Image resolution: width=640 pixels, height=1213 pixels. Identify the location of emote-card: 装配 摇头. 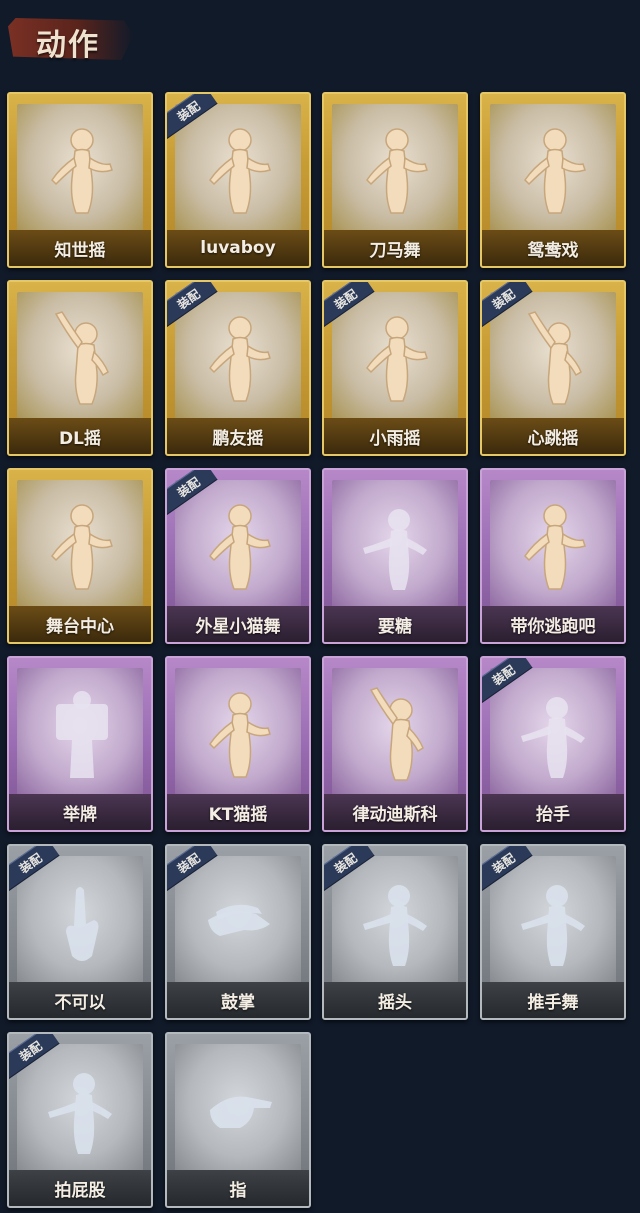
(395, 932).